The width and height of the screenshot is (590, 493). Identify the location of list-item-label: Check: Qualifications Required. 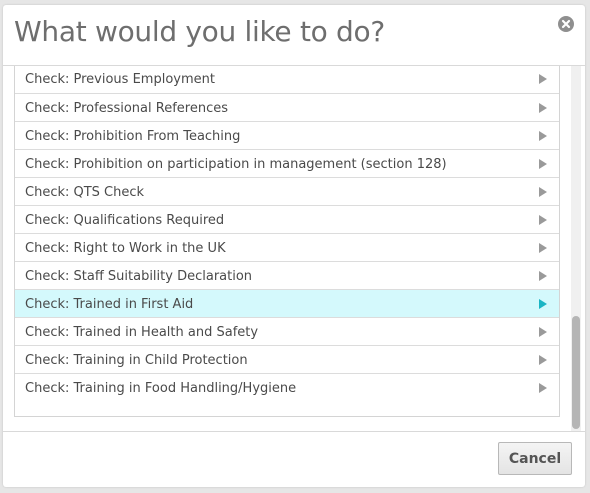
(125, 220).